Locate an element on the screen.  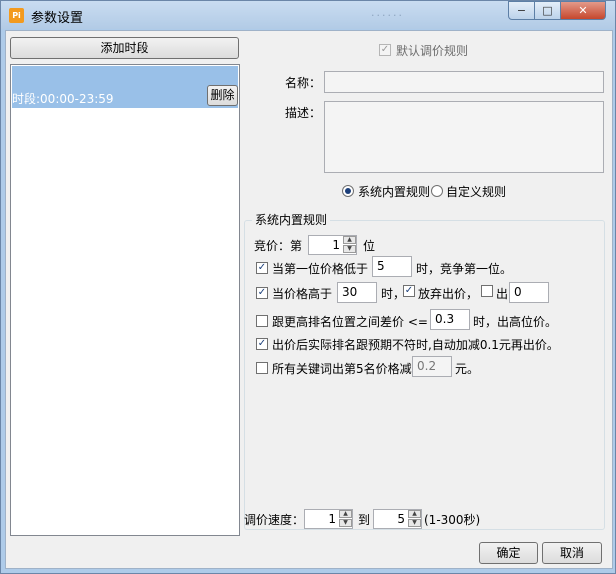
add-time-slot-button: 添加时段 is located at coordinates (124, 48).